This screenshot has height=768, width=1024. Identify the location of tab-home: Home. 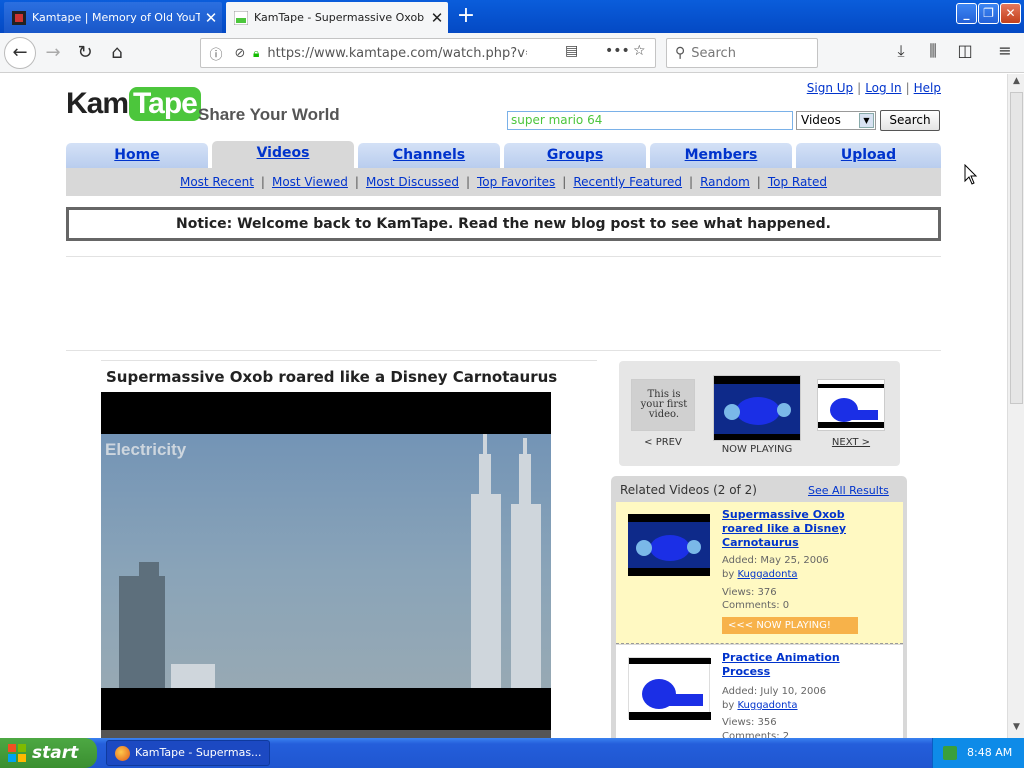
(137, 155).